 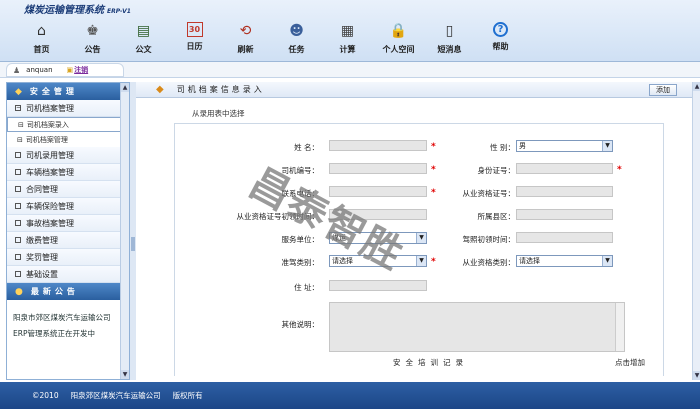 I want to click on remarks-textarea, so click(x=477, y=327).